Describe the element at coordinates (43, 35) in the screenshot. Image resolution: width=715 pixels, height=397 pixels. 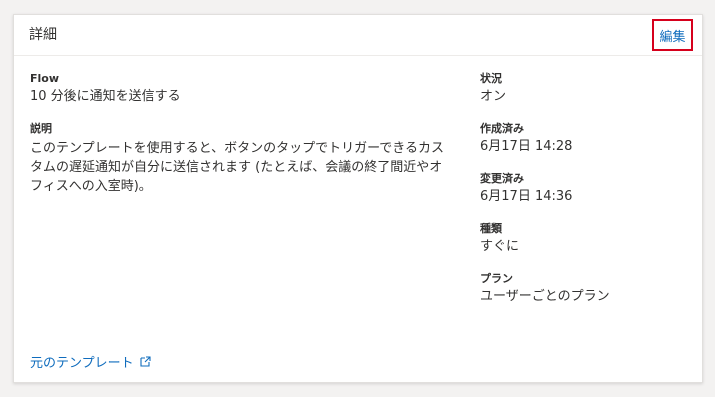
I see `card-title: 詳細` at that location.